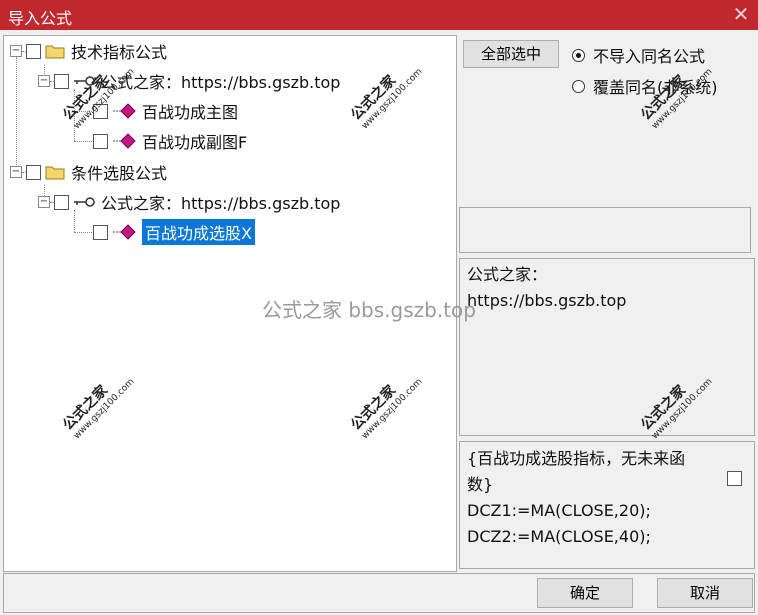  I want to click on code-line-3: DCZ1:=MA(CLOSE,20);, so click(559, 510).